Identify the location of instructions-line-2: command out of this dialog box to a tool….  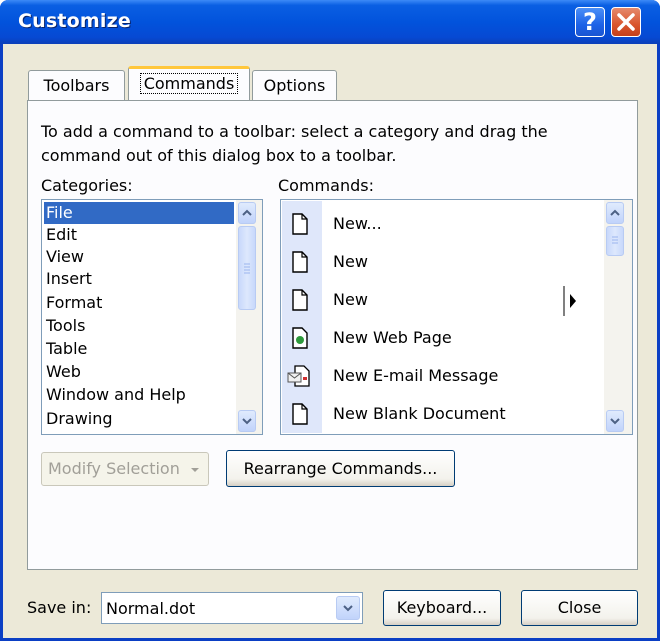
(219, 155).